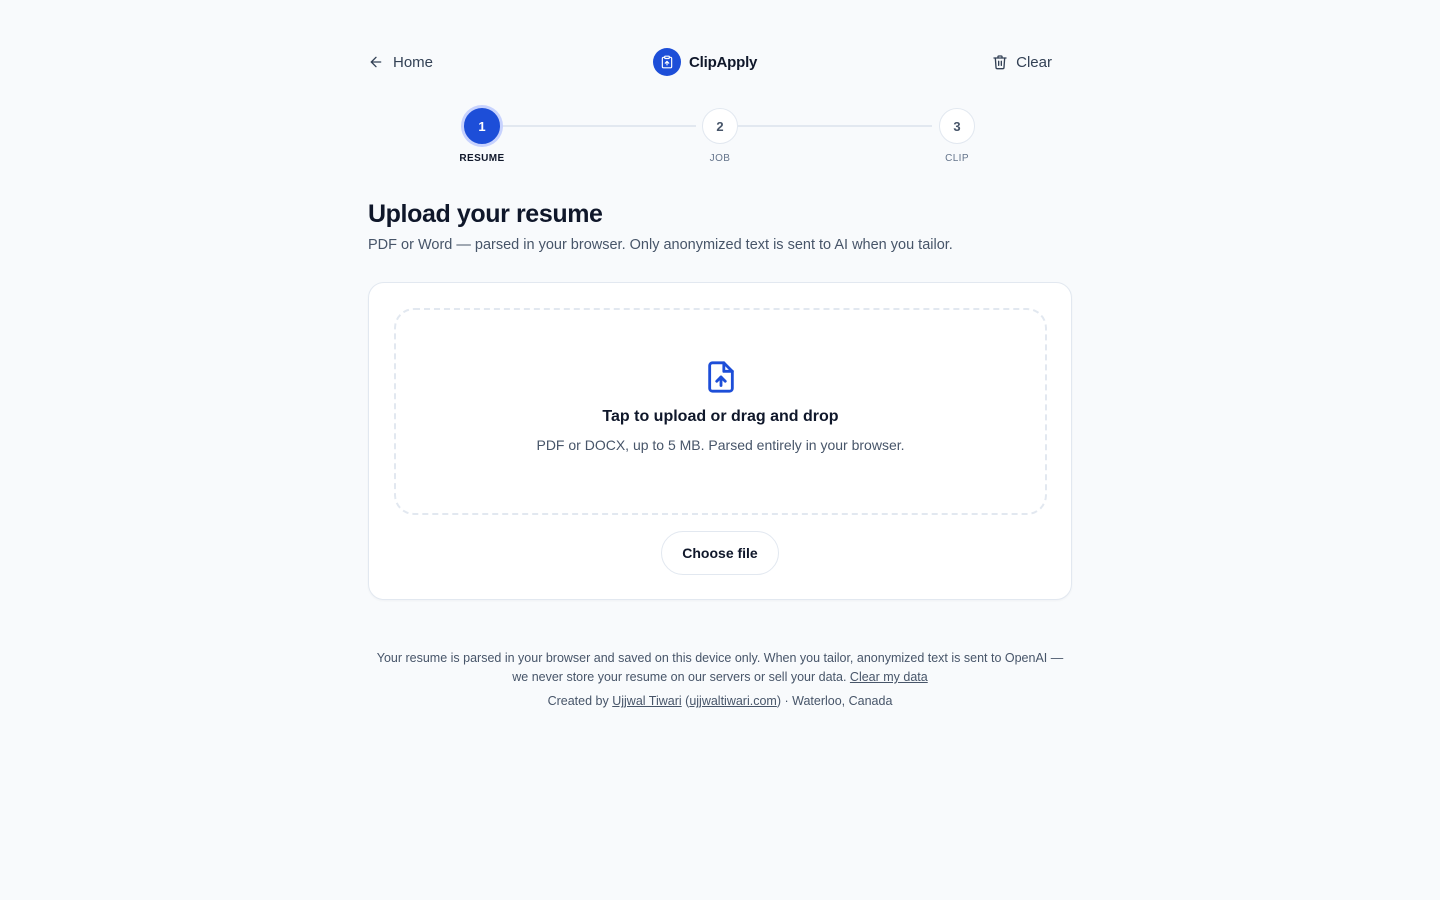 This screenshot has height=900, width=1440. I want to click on clipboard-icon, so click(667, 62).